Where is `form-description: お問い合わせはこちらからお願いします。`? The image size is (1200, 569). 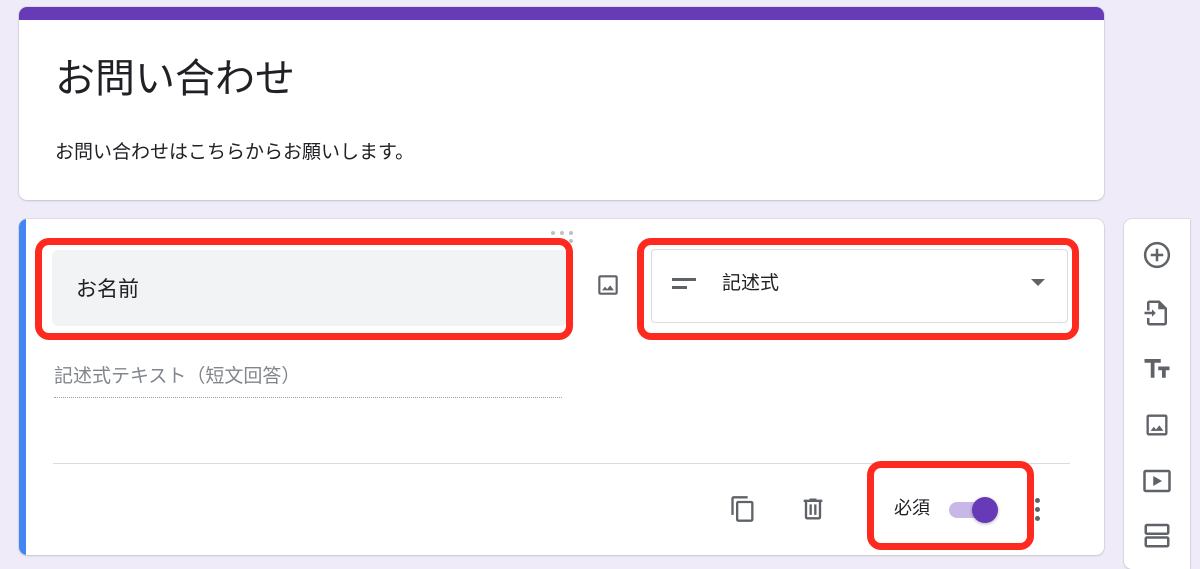
form-description: お問い合わせはこちらからお願いします。 is located at coordinates (234, 152).